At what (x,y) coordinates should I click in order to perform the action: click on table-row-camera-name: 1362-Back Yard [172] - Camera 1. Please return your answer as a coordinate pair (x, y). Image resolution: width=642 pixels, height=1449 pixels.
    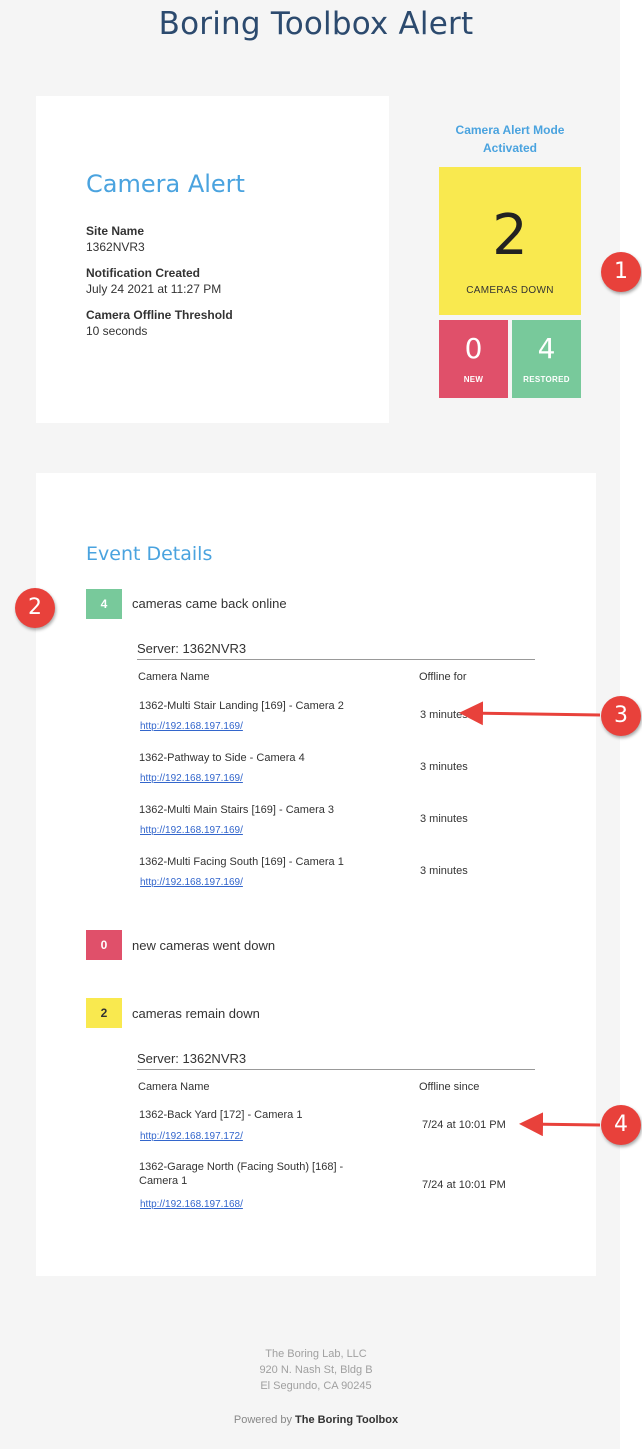
    Looking at the image, I should click on (221, 1115).